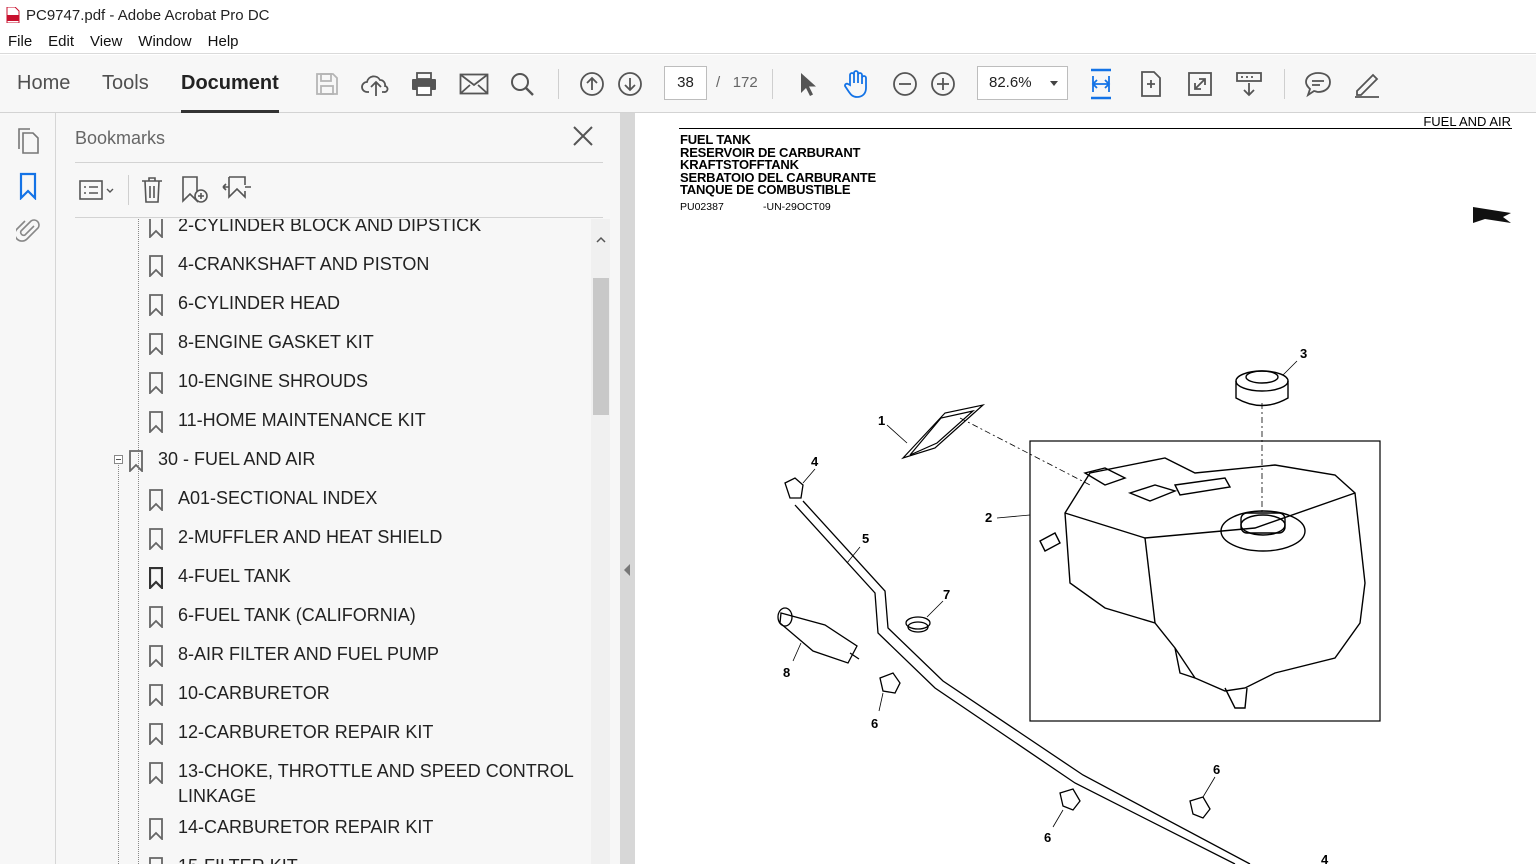 The image size is (1536, 864). I want to click on collapse-panel-icon, so click(627, 570).